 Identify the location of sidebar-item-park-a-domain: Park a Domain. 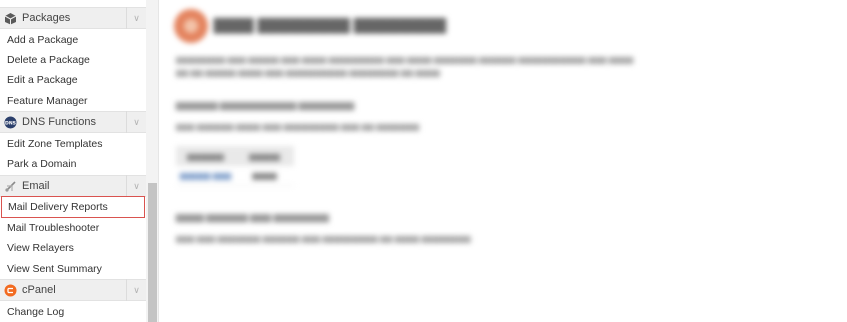
(73, 164).